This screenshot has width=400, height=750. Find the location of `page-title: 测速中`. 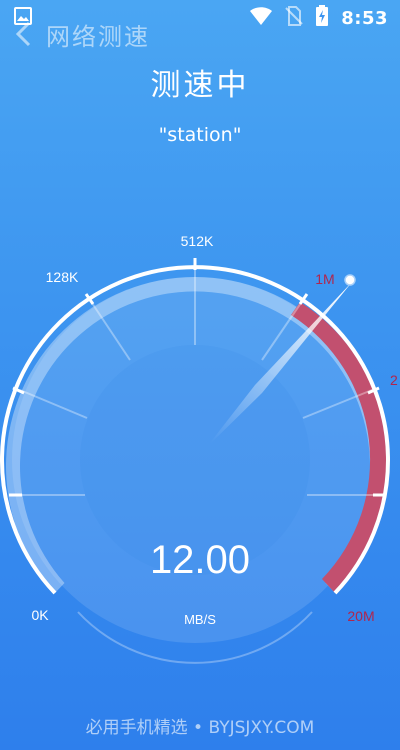

page-title: 测速中 is located at coordinates (200, 85).